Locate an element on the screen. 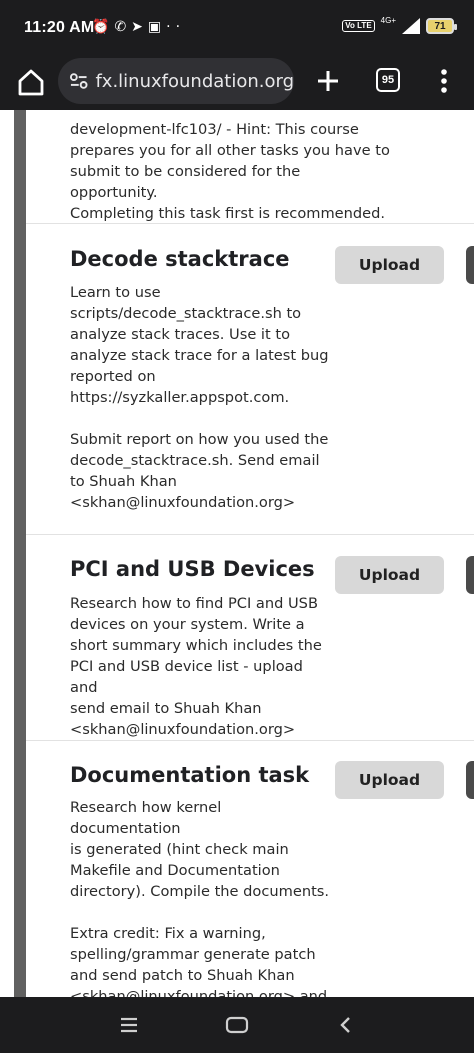 This screenshot has height=1053, width=474. task-title: Documentation task is located at coordinates (190, 775).